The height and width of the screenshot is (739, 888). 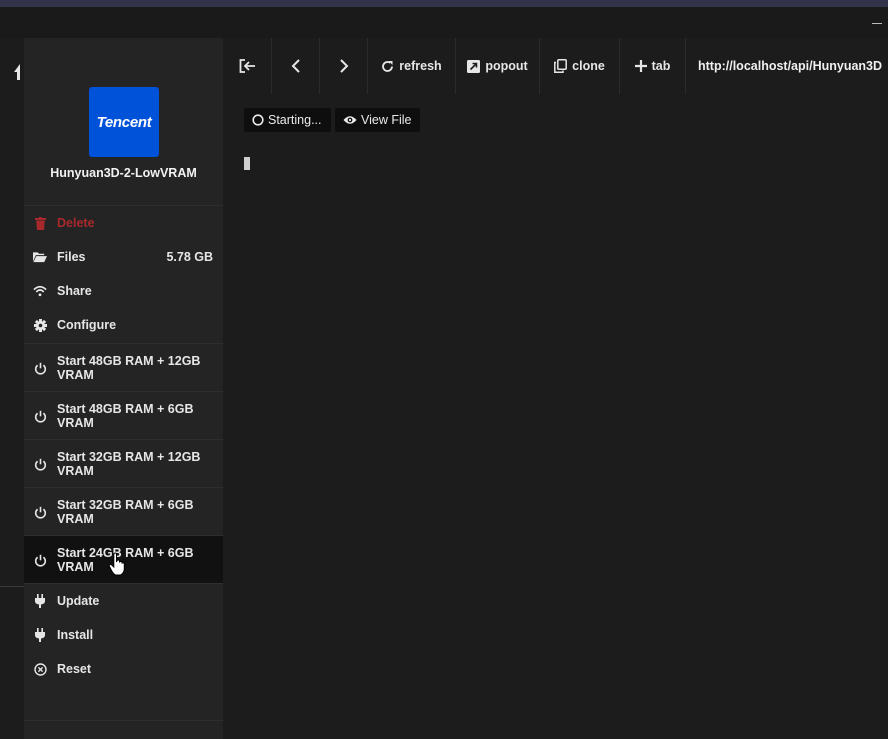 I want to click on url-display: http://localhost/api/Hunyuan3D, so click(x=787, y=66).